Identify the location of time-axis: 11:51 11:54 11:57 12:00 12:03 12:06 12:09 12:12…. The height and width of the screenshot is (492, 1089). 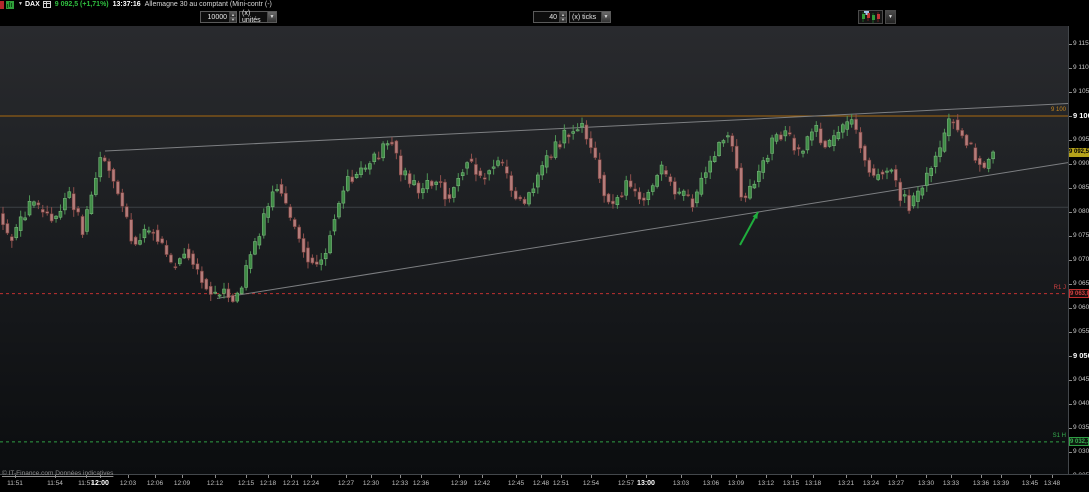
(544, 483).